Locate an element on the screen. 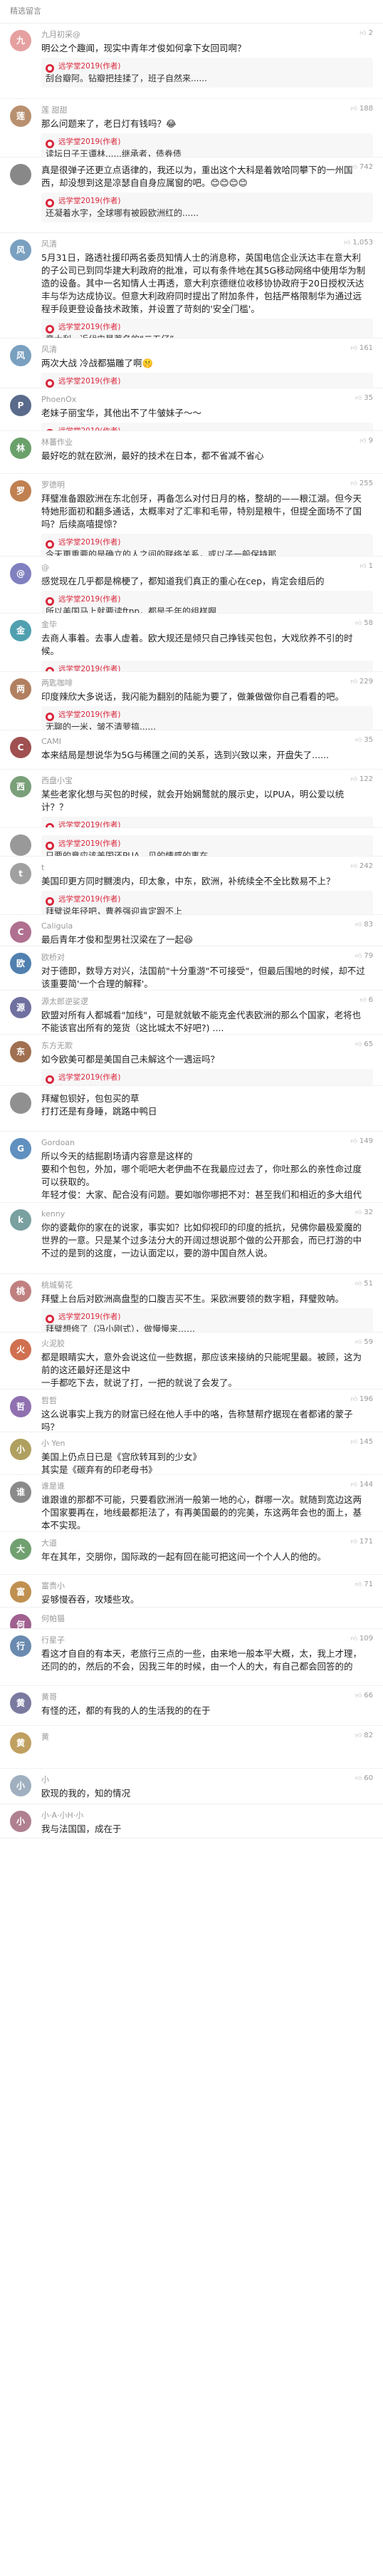  avatar: 东 is located at coordinates (20, 1051).